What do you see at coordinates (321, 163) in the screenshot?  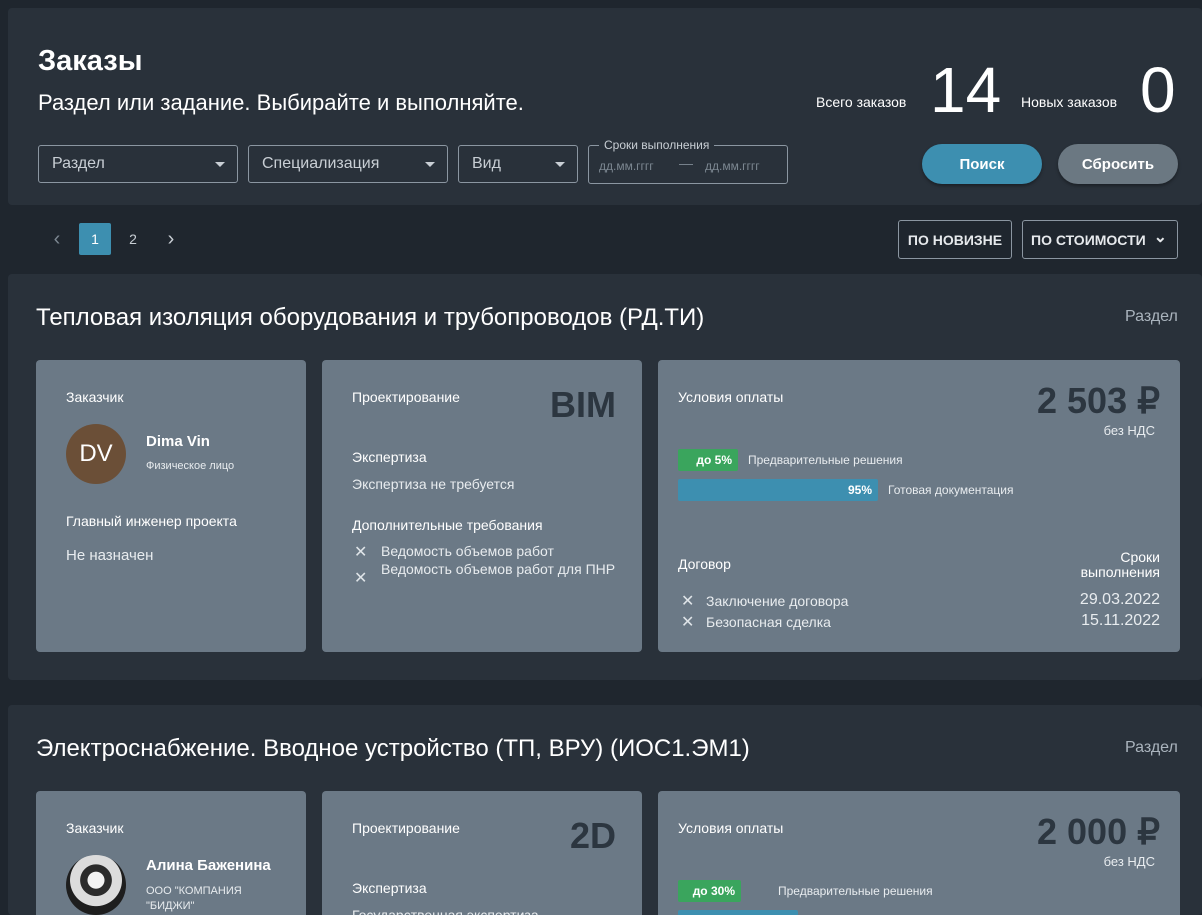 I see `specialization-select-label: Специализация` at bounding box center [321, 163].